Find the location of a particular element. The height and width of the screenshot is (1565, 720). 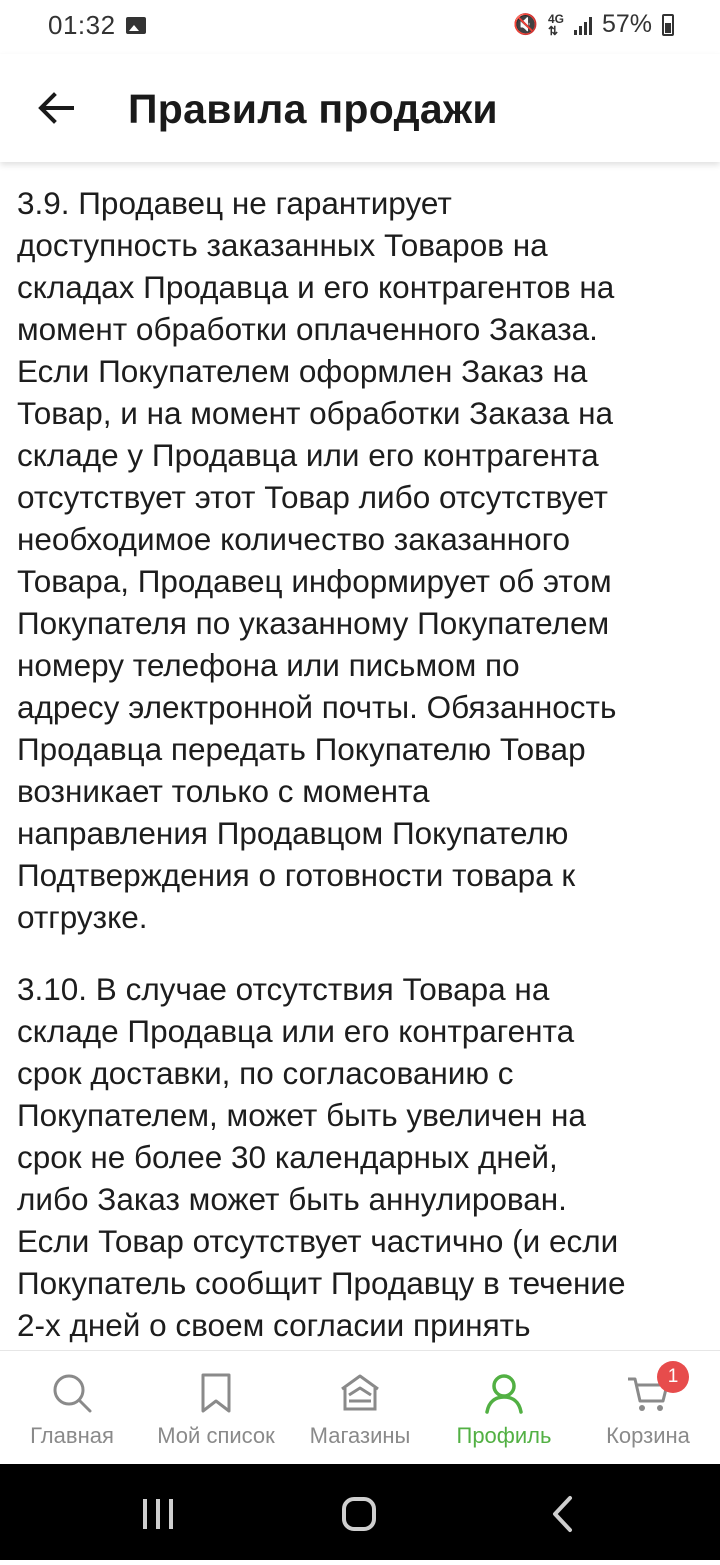

signal-icon is located at coordinates (582, 25).